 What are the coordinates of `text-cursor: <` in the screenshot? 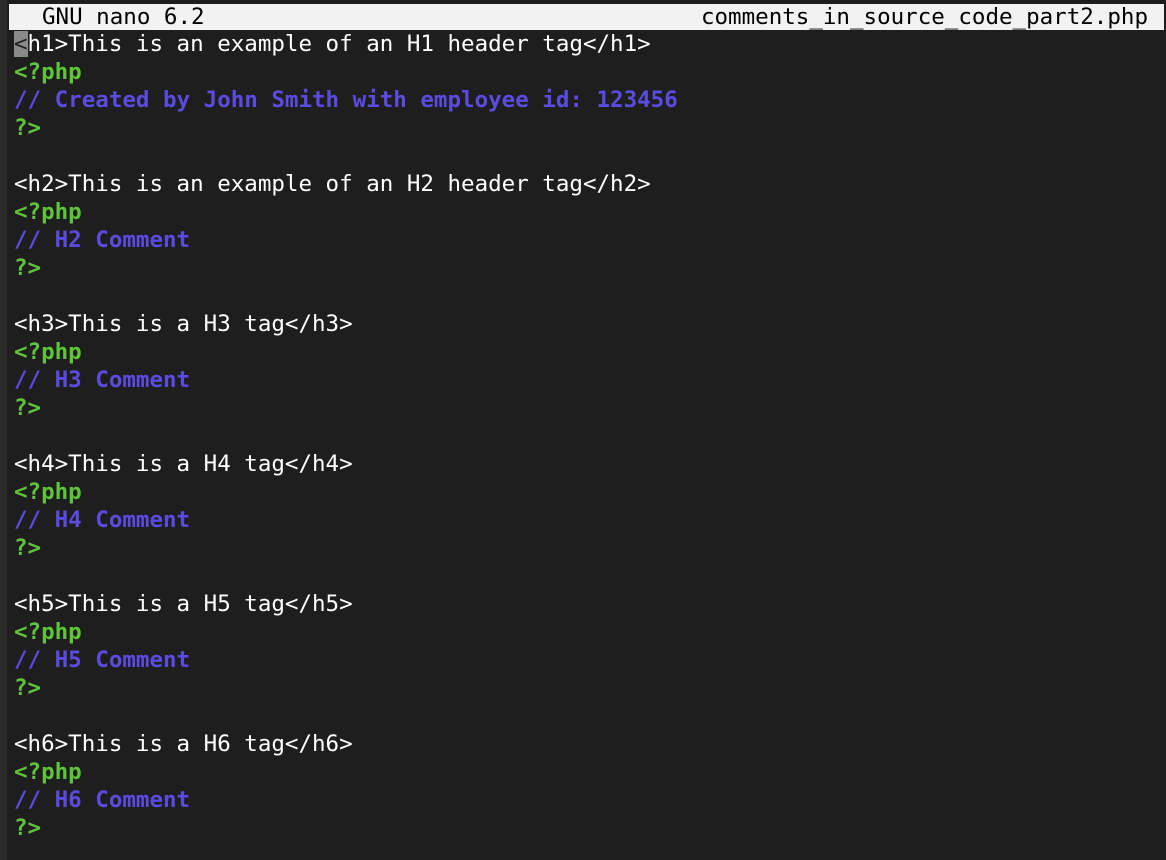 It's located at (21, 44).